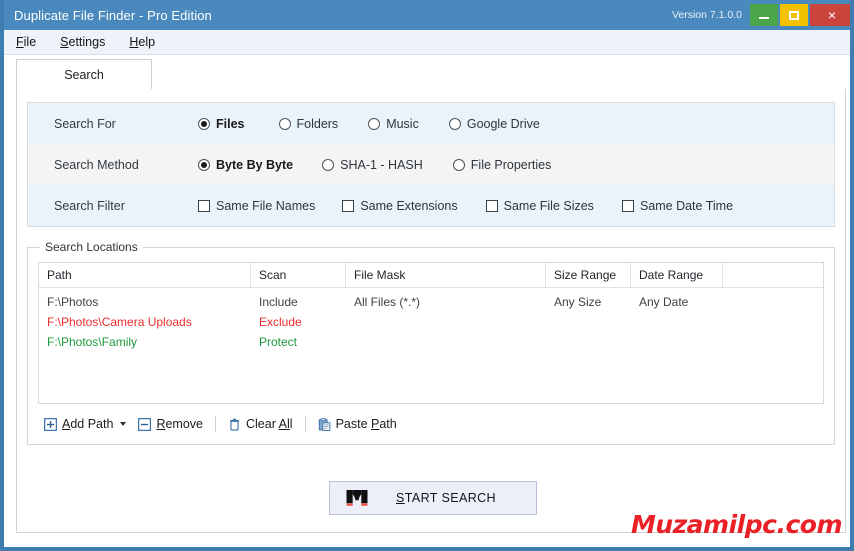  I want to click on plus-box-icon, so click(50, 424).